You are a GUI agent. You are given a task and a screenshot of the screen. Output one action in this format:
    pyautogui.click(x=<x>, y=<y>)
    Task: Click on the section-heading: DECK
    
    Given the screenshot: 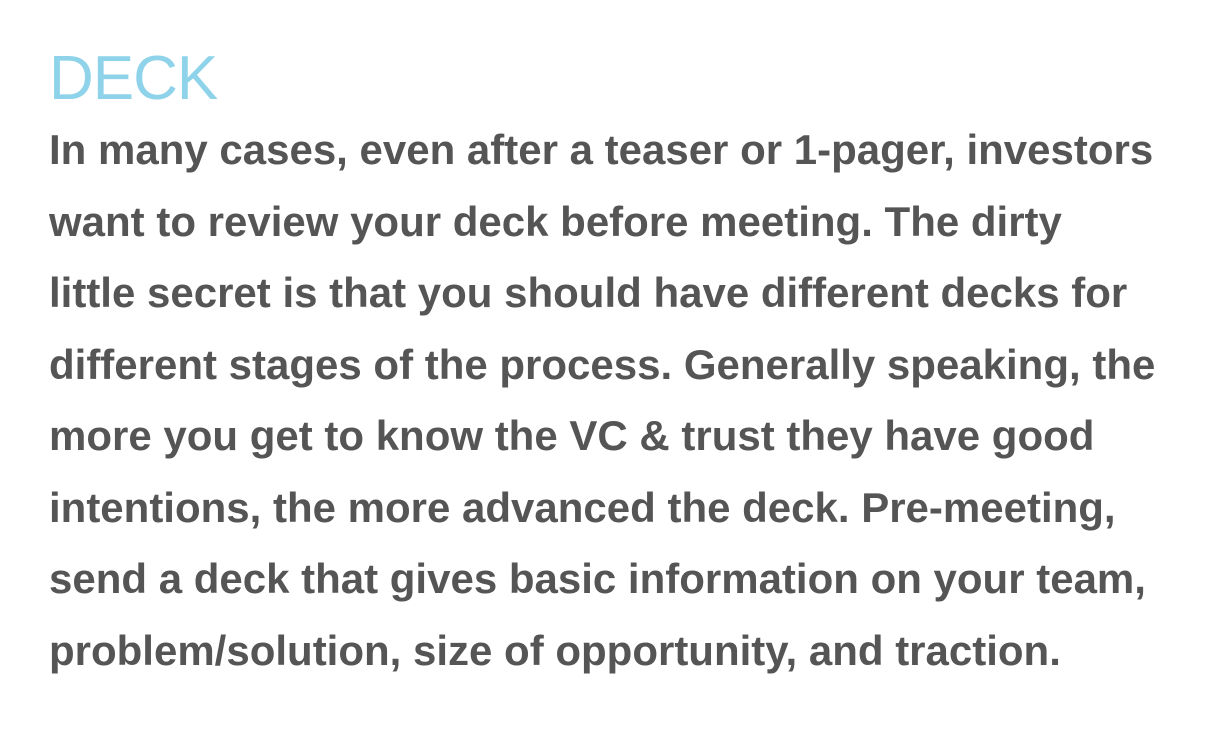 What is the action you would take?
    pyautogui.click(x=133, y=78)
    